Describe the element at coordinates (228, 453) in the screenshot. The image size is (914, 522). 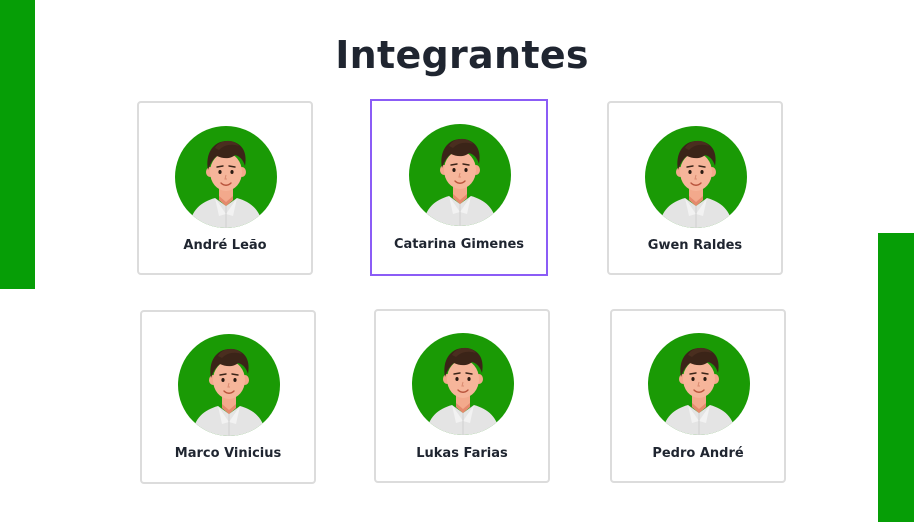
I see `member-name: Marco Vinicius` at that location.